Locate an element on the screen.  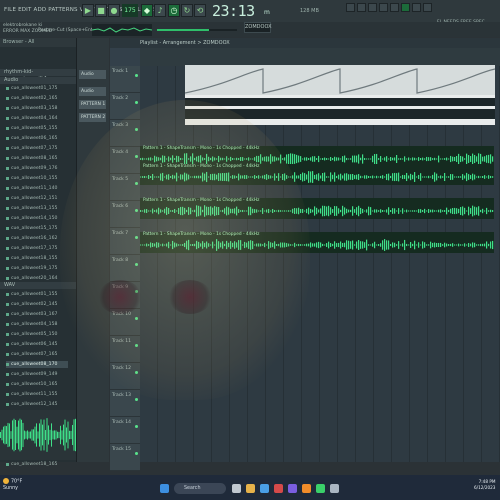
browser-file-item: cue_allsweet05_155 is located at coordinates (37, 128).